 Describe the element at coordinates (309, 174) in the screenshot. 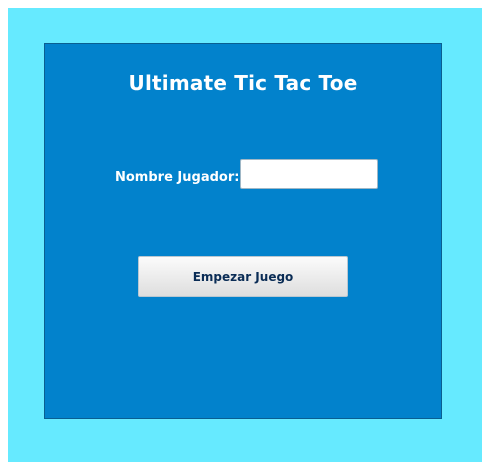

I see `player-name-input` at that location.